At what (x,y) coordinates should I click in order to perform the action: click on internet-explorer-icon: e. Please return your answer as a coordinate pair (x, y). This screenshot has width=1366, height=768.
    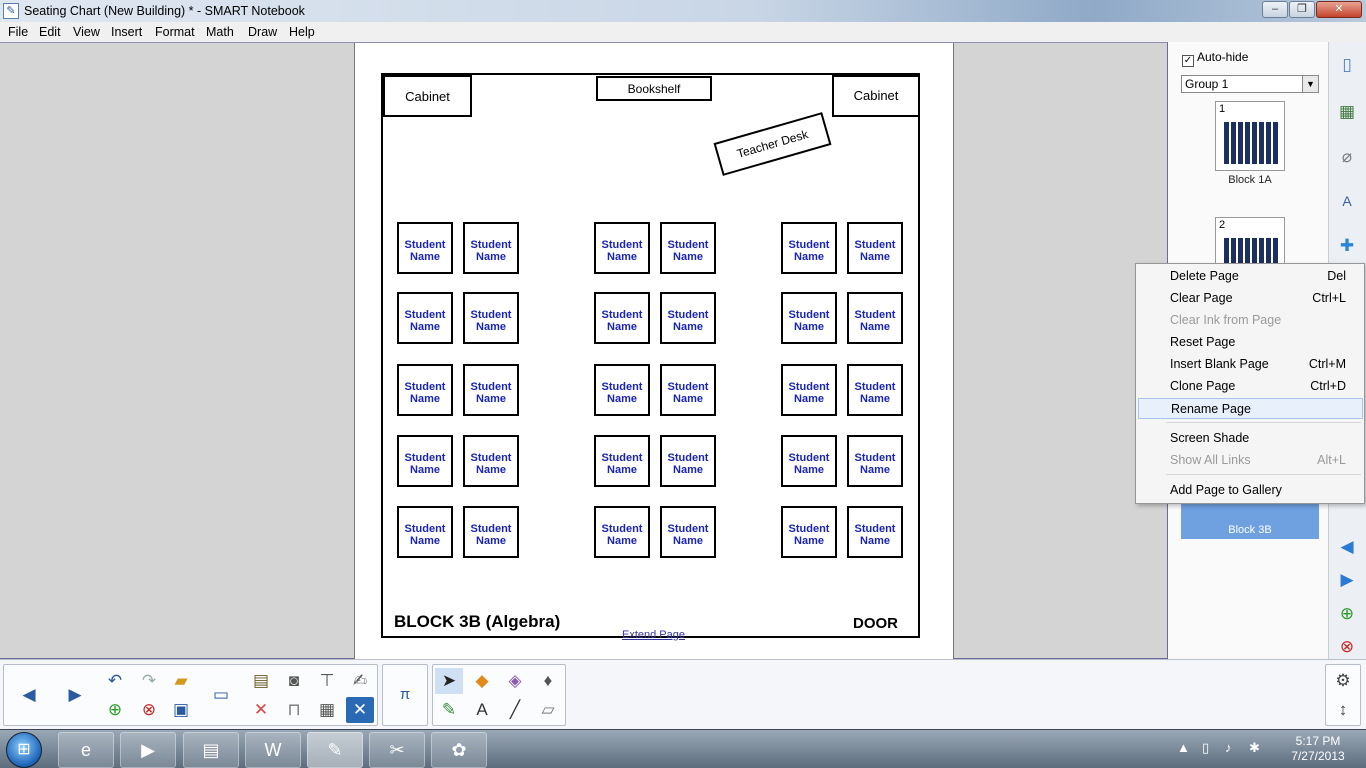
    Looking at the image, I should click on (86, 750).